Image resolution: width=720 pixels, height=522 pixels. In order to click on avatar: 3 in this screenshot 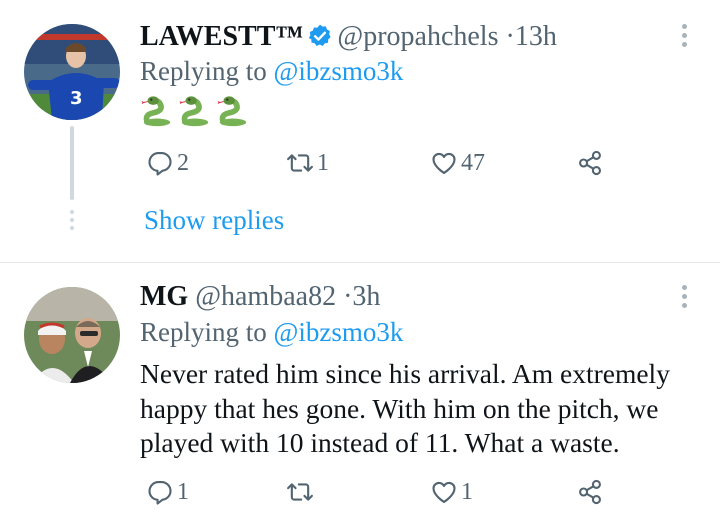, I will do `click(72, 72)`.